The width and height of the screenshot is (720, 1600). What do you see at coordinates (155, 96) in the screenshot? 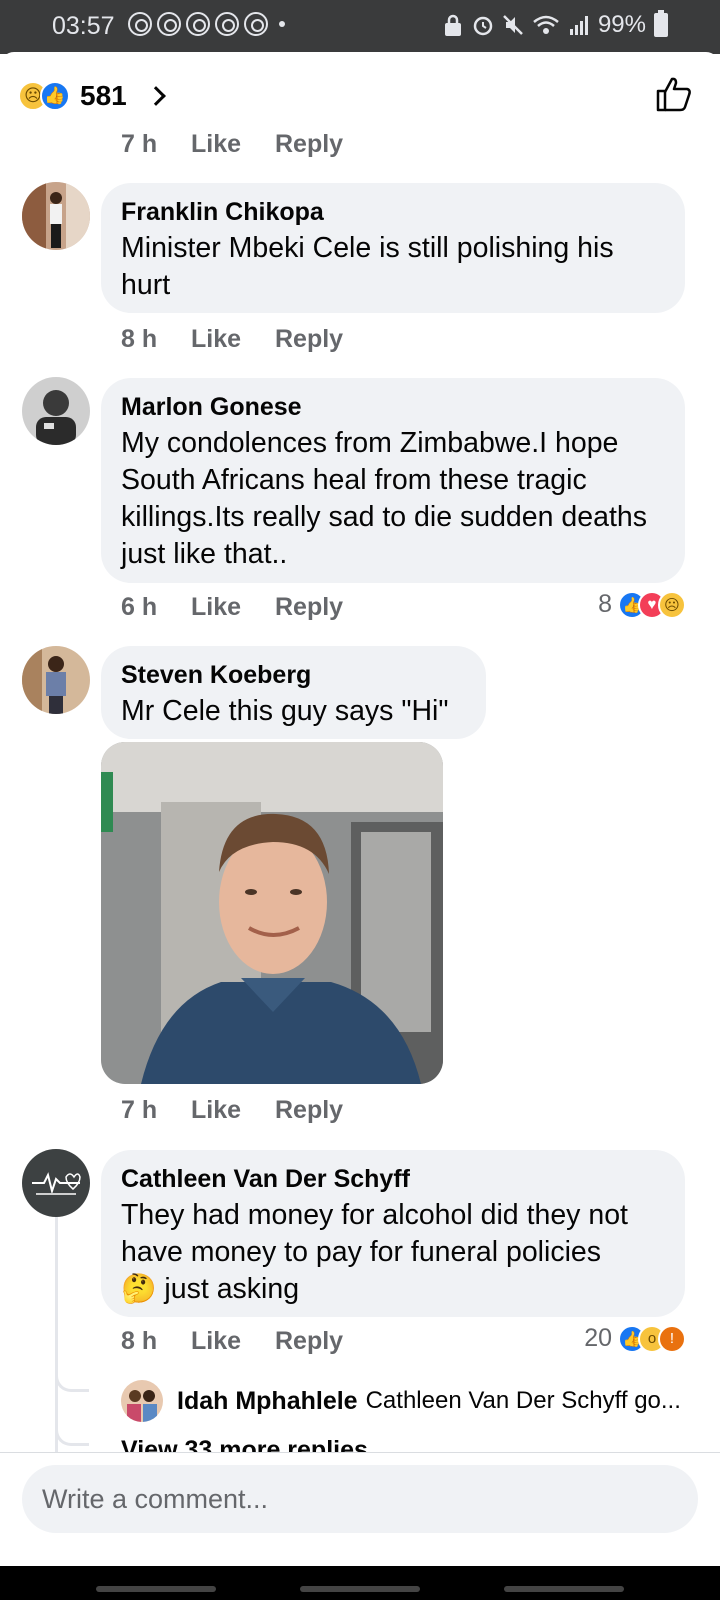
I see `chevron-right-icon` at bounding box center [155, 96].